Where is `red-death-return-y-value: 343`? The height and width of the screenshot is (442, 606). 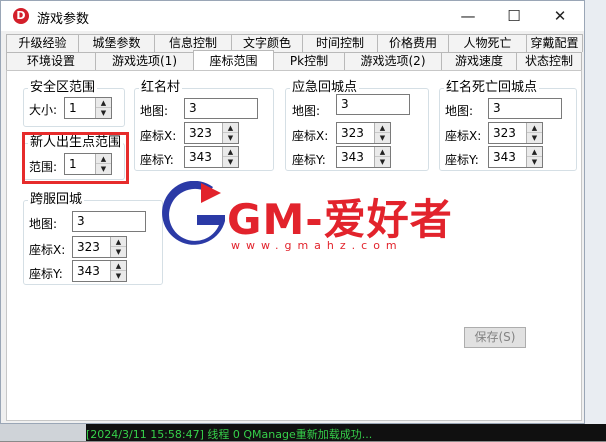 red-death-return-y-value: 343 is located at coordinates (504, 157).